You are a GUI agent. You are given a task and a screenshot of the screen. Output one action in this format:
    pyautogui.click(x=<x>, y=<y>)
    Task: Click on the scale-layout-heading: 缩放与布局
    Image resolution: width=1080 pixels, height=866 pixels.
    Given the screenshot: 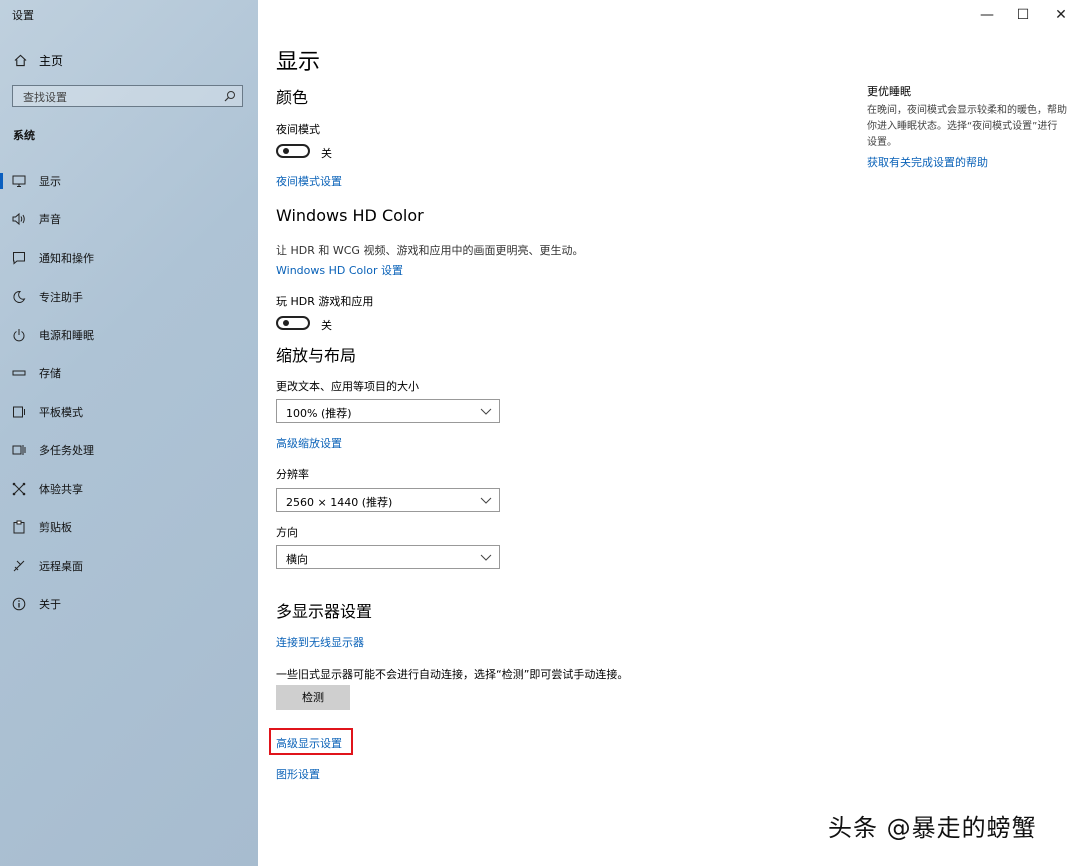 What is the action you would take?
    pyautogui.click(x=316, y=355)
    